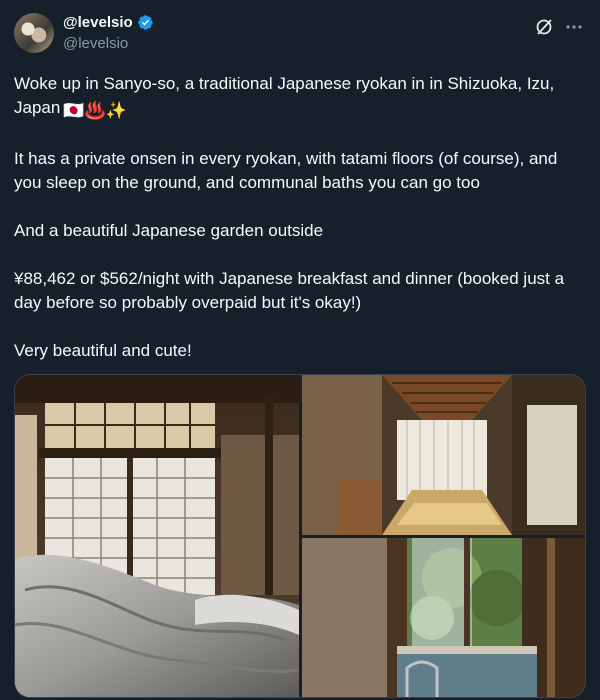 This screenshot has width=600, height=700. What do you see at coordinates (98, 22) in the screenshot?
I see `display-name: @levelsio` at bounding box center [98, 22].